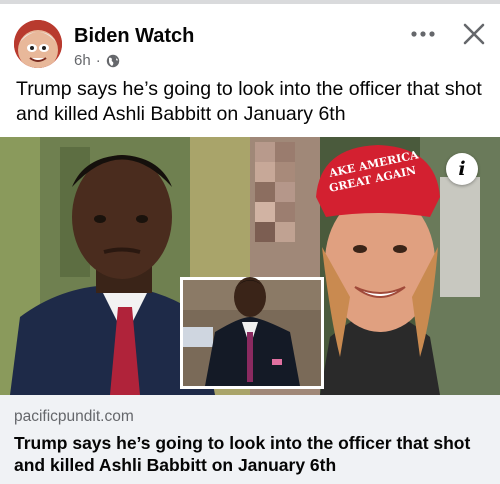 This screenshot has width=500, height=484. Describe the element at coordinates (38, 44) in the screenshot. I see `page-avatar` at that location.